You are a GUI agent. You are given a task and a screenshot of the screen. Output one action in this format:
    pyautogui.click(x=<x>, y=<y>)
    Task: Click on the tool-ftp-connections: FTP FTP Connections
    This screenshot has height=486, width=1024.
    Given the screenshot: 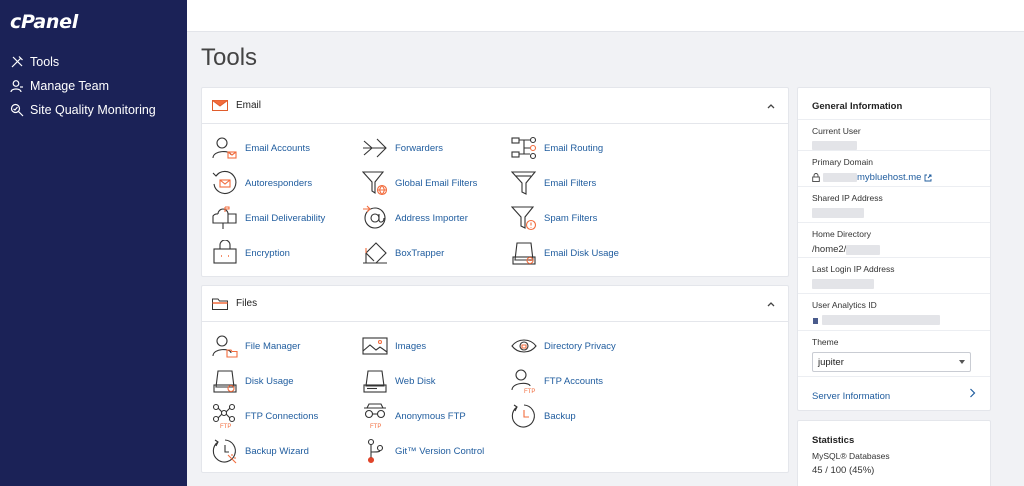 What is the action you would take?
    pyautogui.click(x=265, y=416)
    